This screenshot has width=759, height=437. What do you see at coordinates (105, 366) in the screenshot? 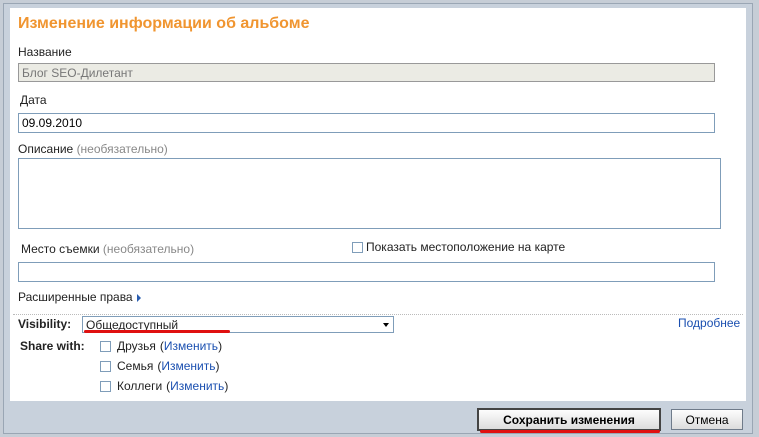
I see `family-checkbox` at bounding box center [105, 366].